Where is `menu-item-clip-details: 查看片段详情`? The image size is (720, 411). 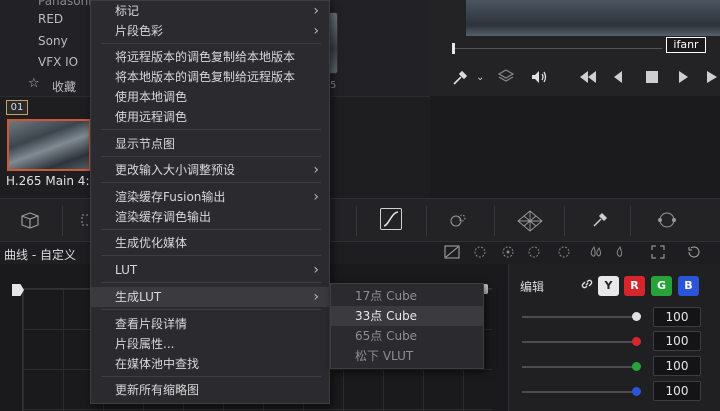 menu-item-clip-details: 查看片段详情 is located at coordinates (210, 324).